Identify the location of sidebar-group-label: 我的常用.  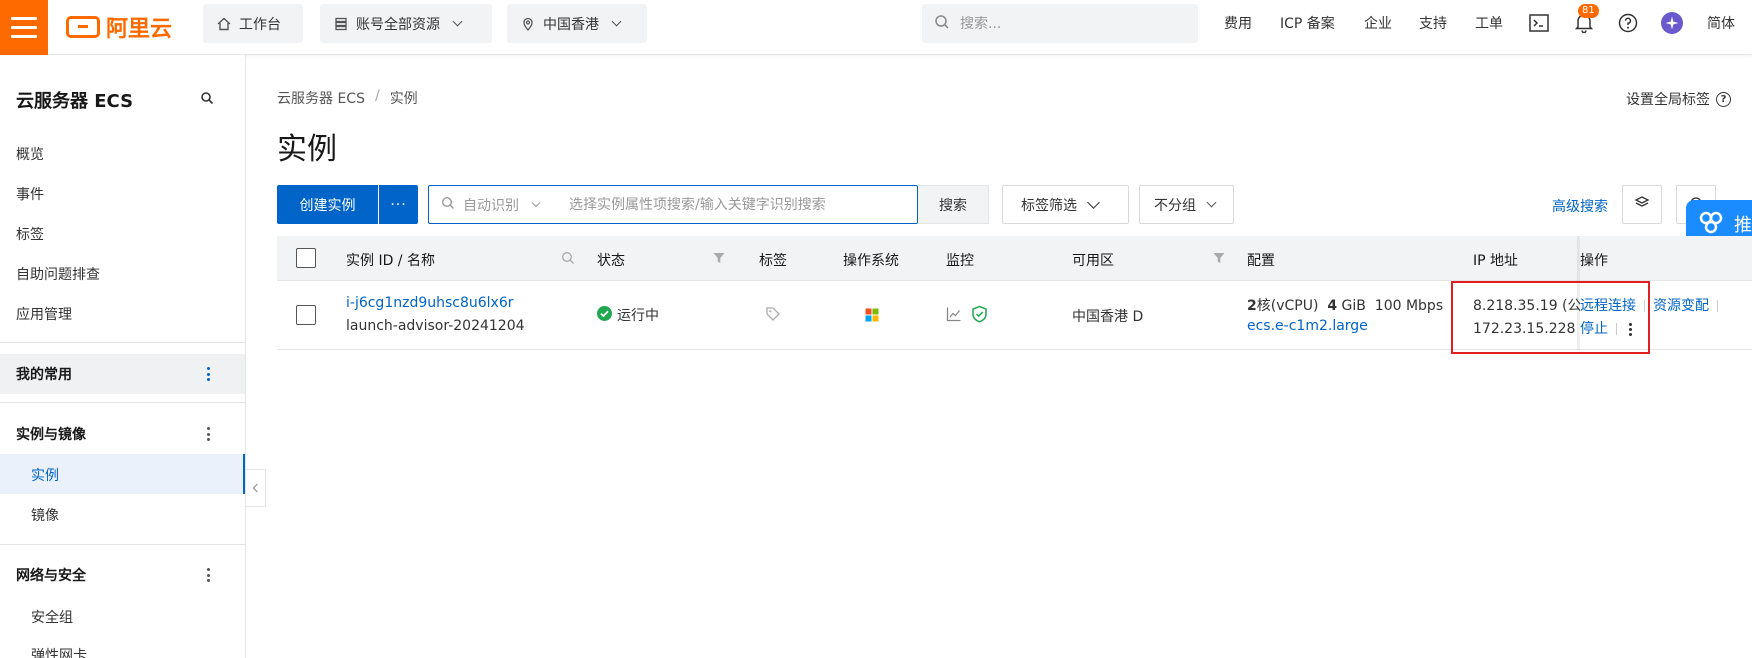
(44, 375).